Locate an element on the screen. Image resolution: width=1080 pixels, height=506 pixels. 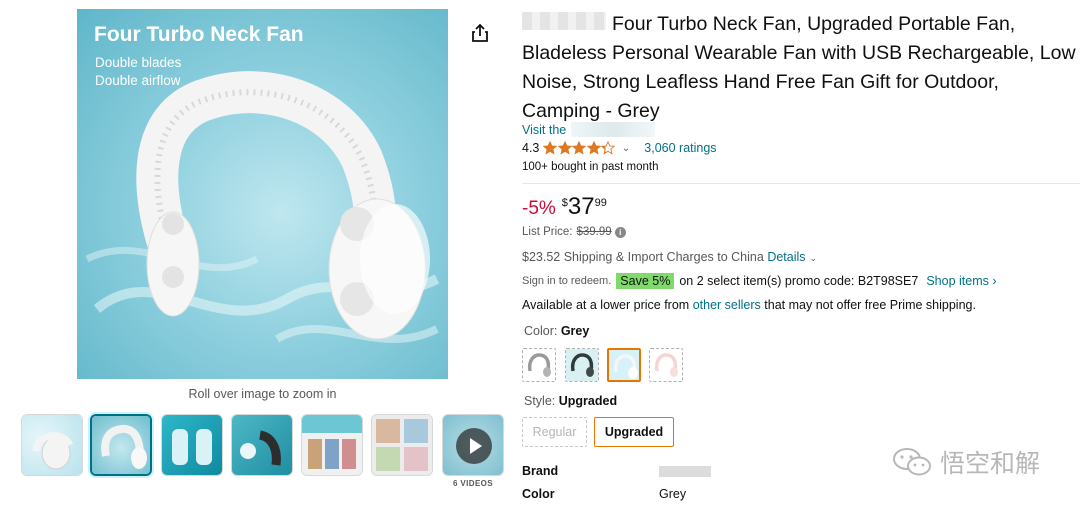
price-fraction: 99 is located at coordinates (600, 203).